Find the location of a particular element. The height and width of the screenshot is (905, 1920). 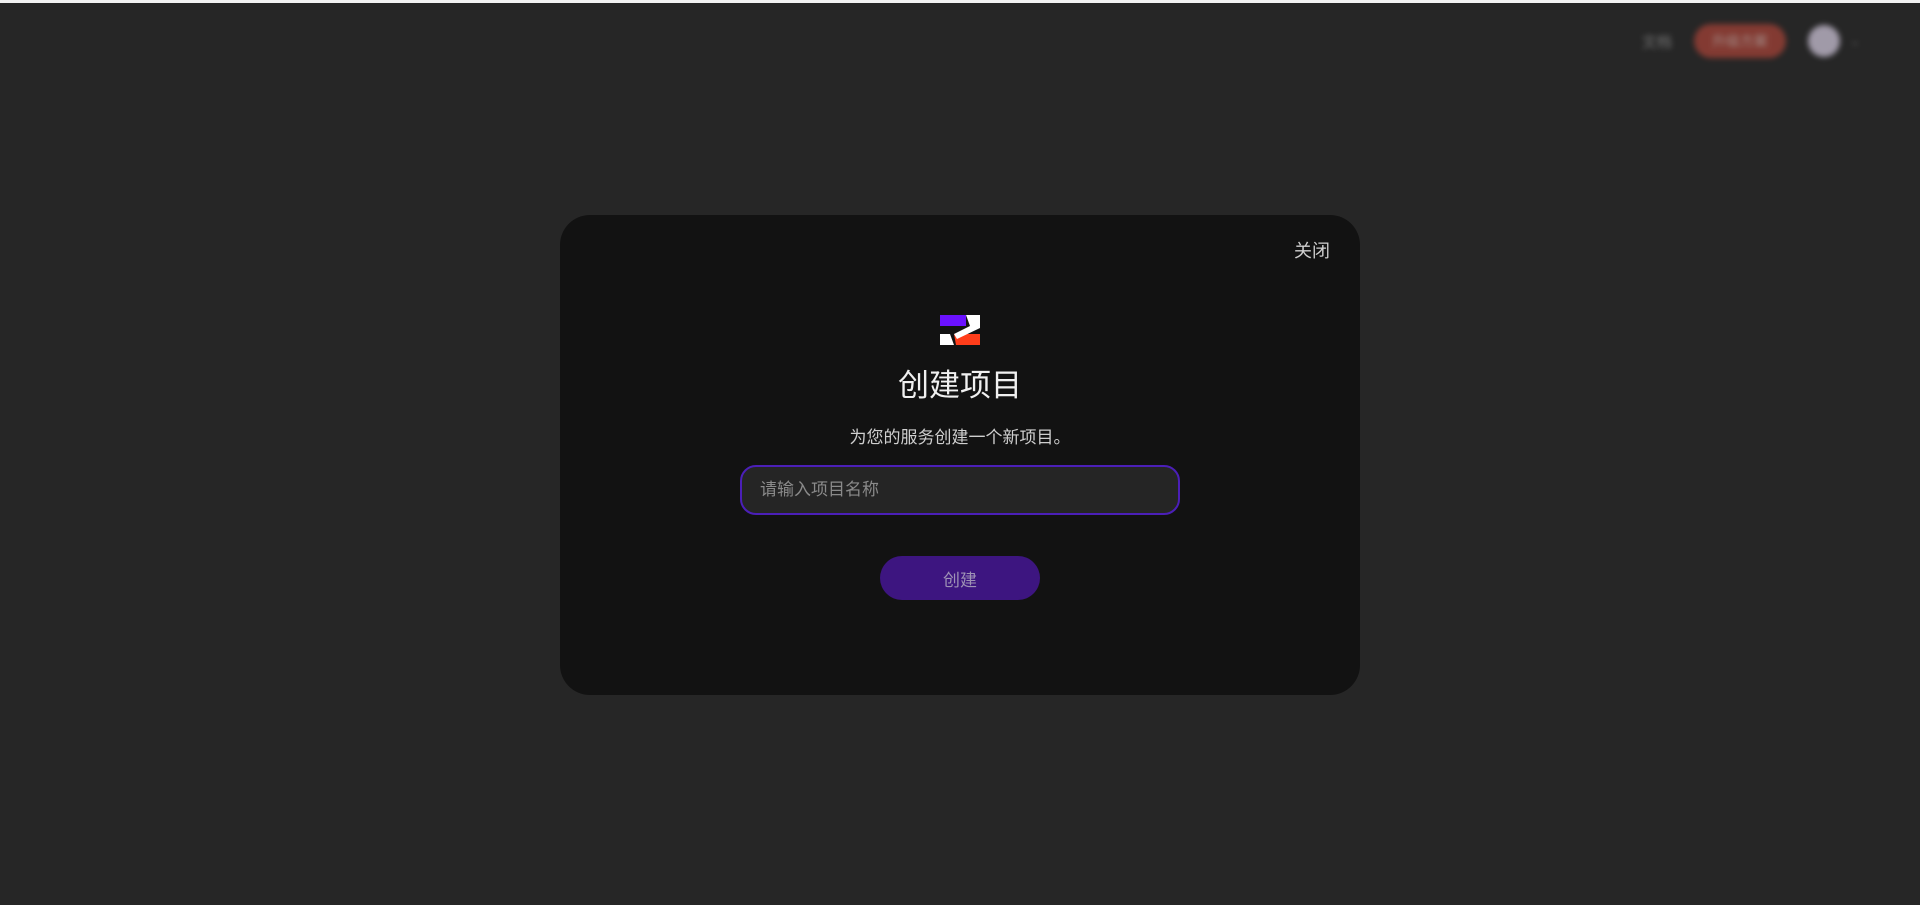

dialog-subtitle: 为您的服务创建一个新项目。 is located at coordinates (960, 438).